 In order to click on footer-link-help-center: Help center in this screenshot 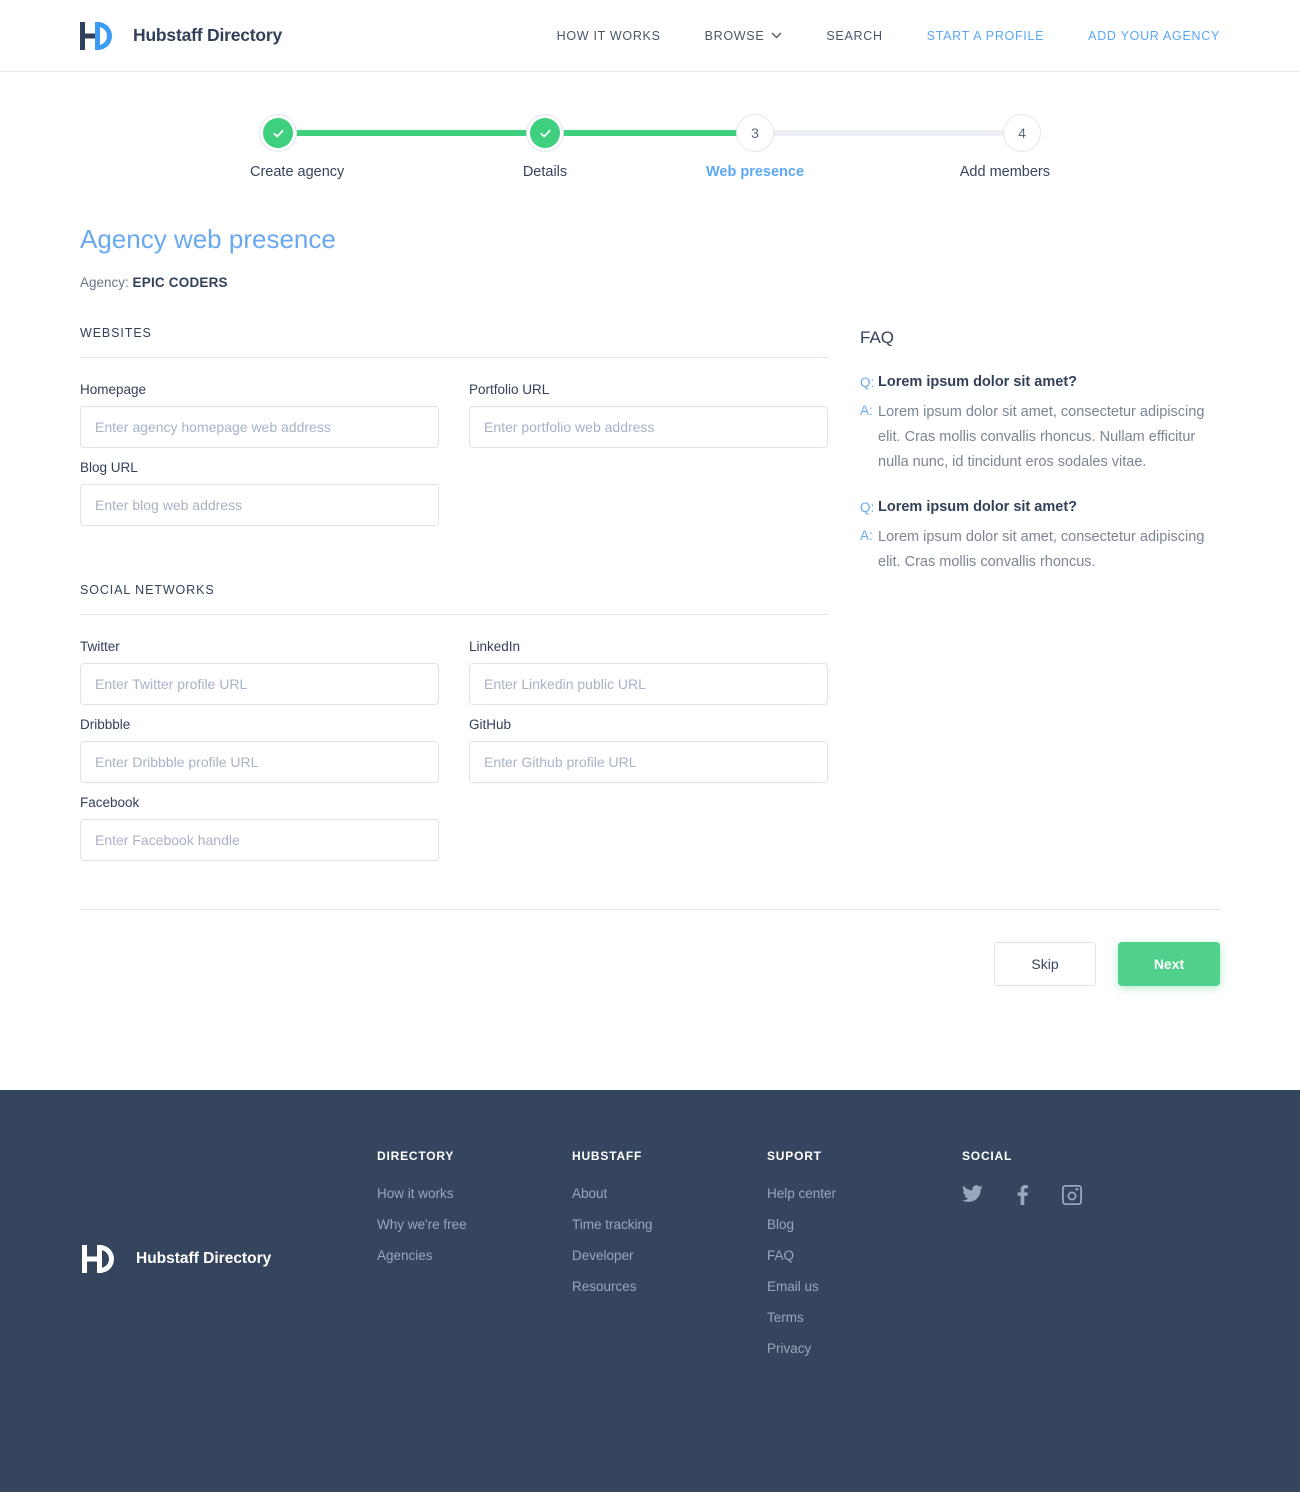, I will do `click(864, 1193)`.